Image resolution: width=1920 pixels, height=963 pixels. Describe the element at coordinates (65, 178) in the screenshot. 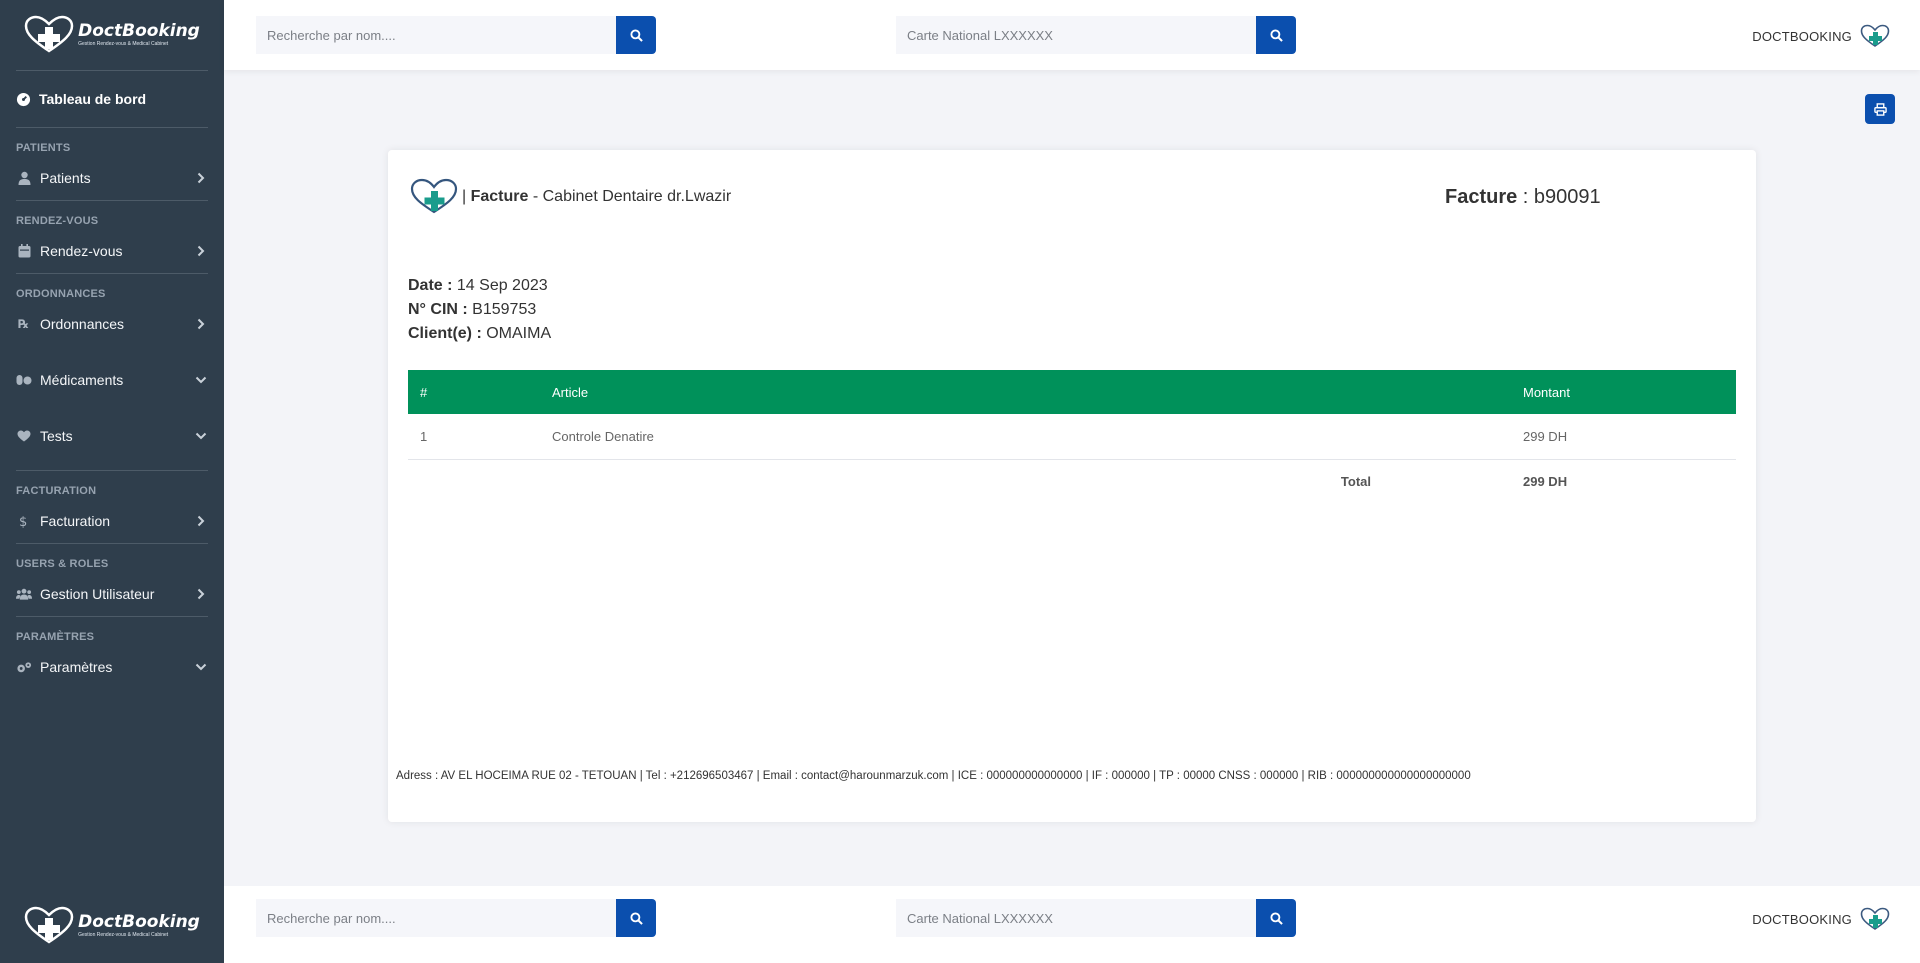

I see `sidebar-item-label: Patients` at that location.